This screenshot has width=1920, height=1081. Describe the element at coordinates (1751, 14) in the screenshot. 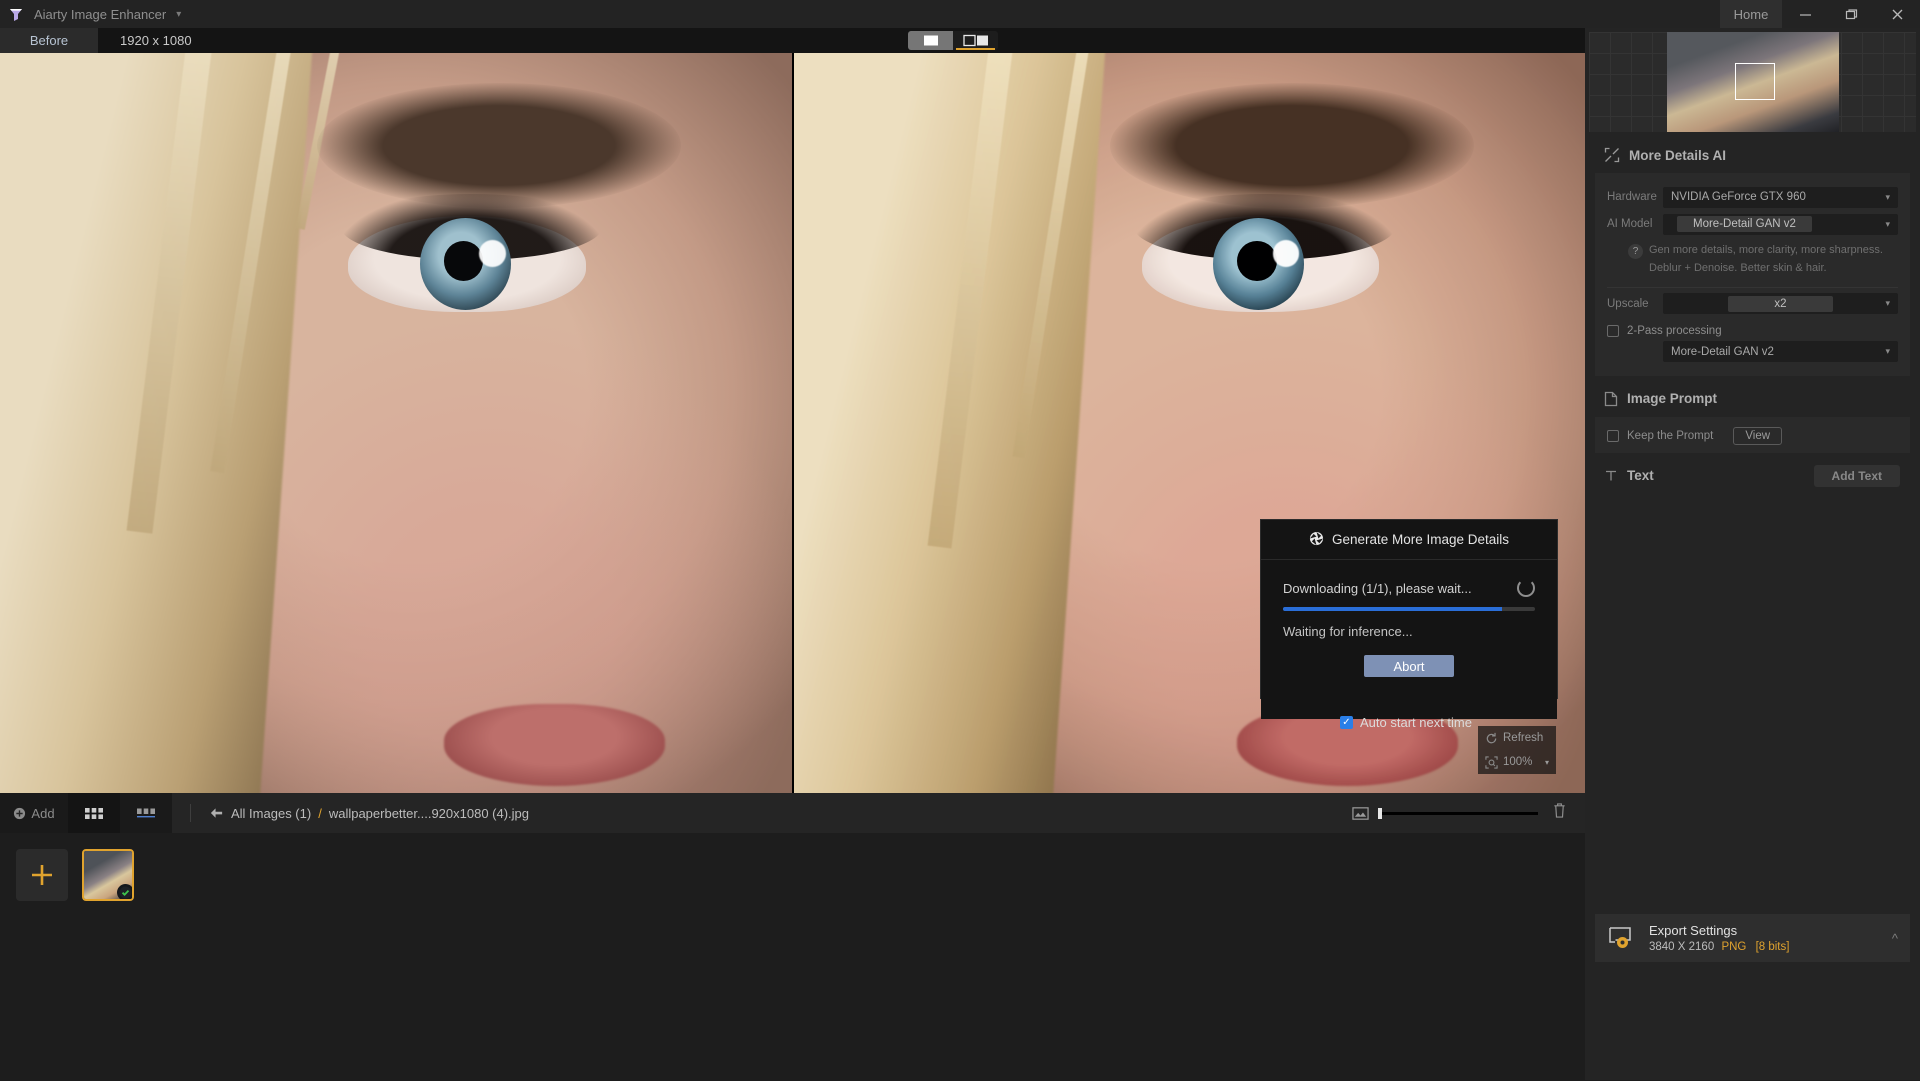

I see `home-button: Home` at that location.